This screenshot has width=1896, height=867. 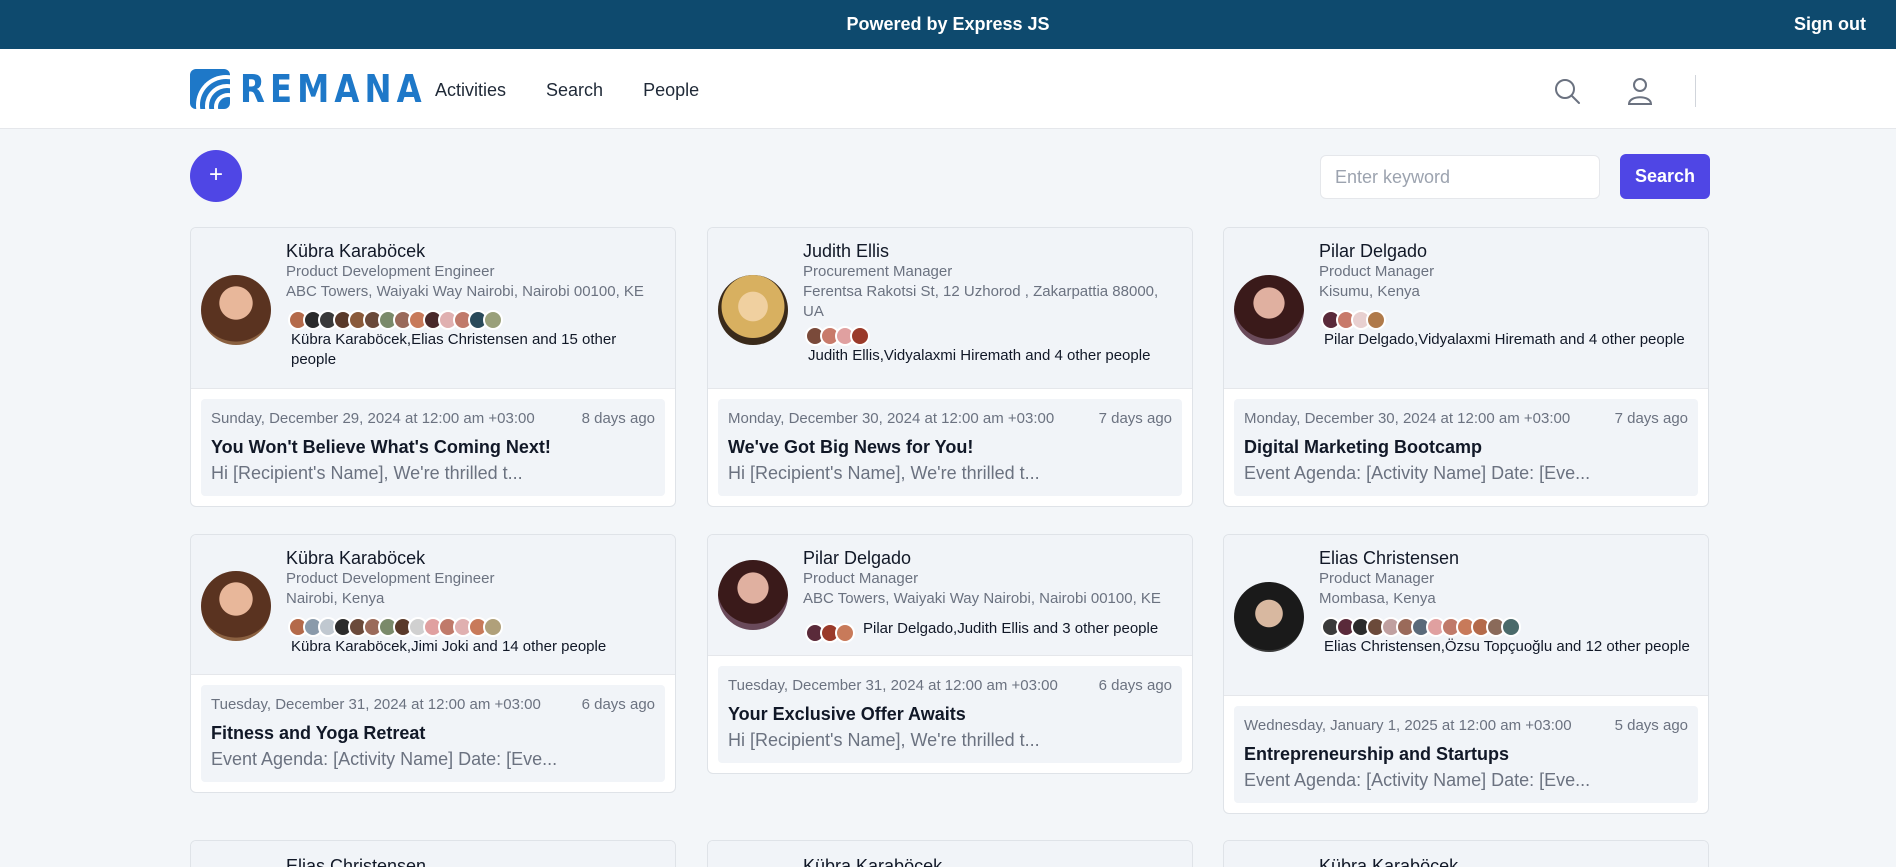 What do you see at coordinates (1640, 91) in the screenshot?
I see `user-icon` at bounding box center [1640, 91].